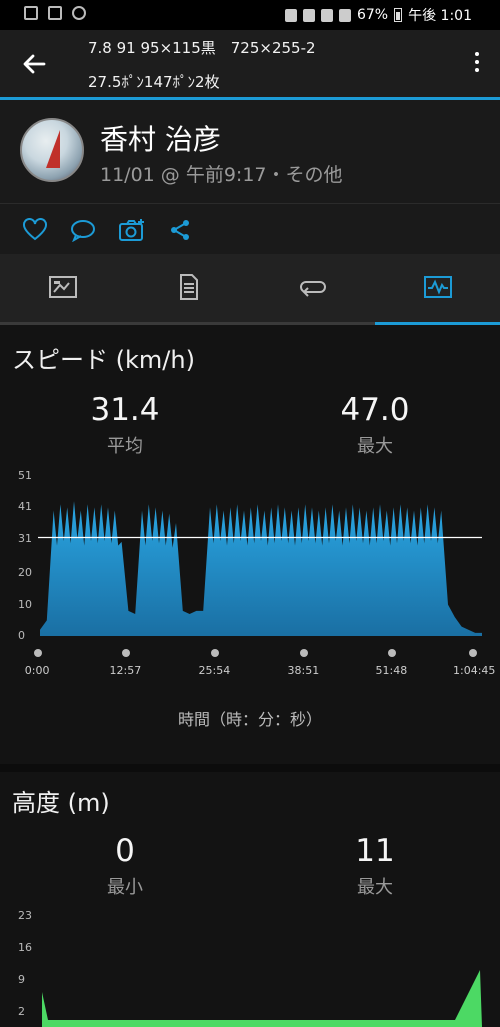 This screenshot has width=500, height=1027. Describe the element at coordinates (35, 230) in the screenshot. I see `like-heart-icon` at that location.